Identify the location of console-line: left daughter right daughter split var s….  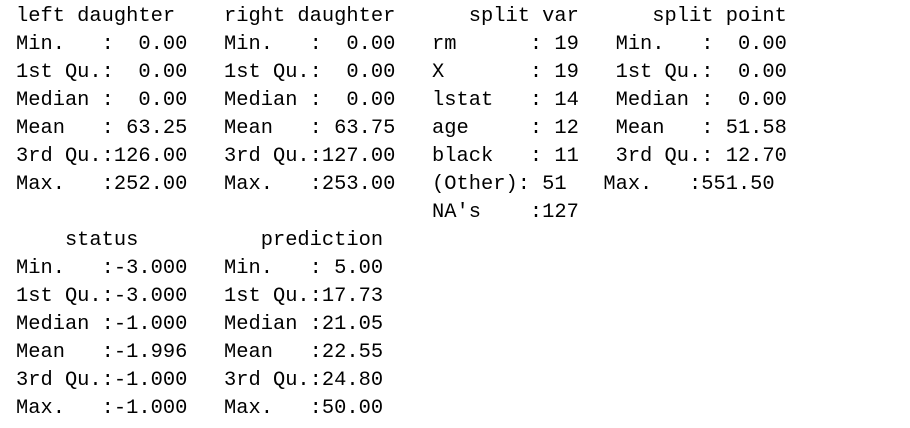
(420, 16).